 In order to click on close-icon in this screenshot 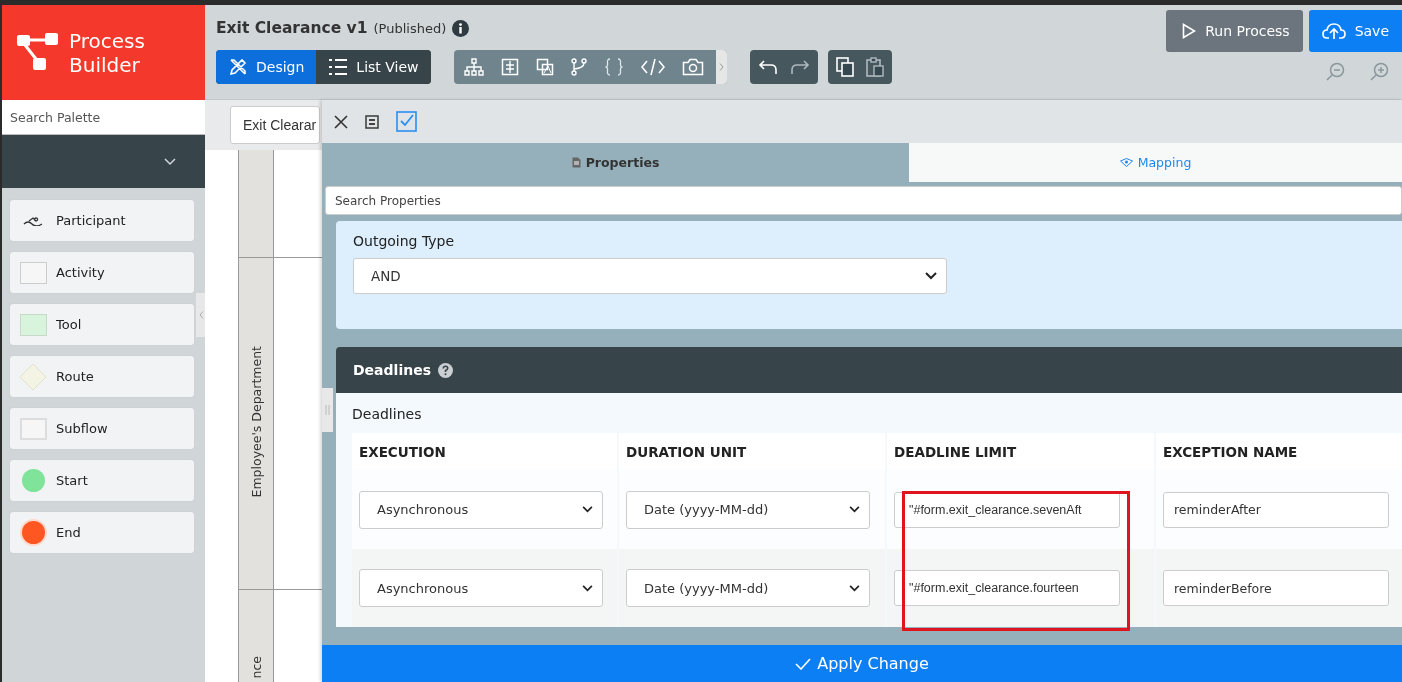, I will do `click(341, 121)`.